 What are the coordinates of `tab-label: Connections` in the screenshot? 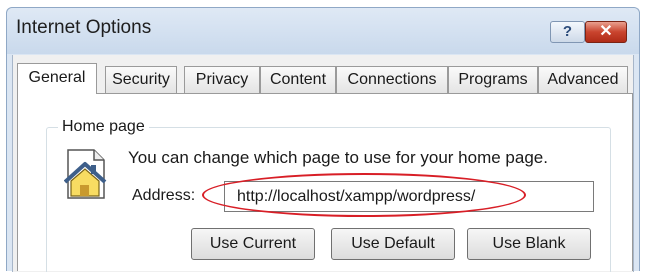 It's located at (392, 79).